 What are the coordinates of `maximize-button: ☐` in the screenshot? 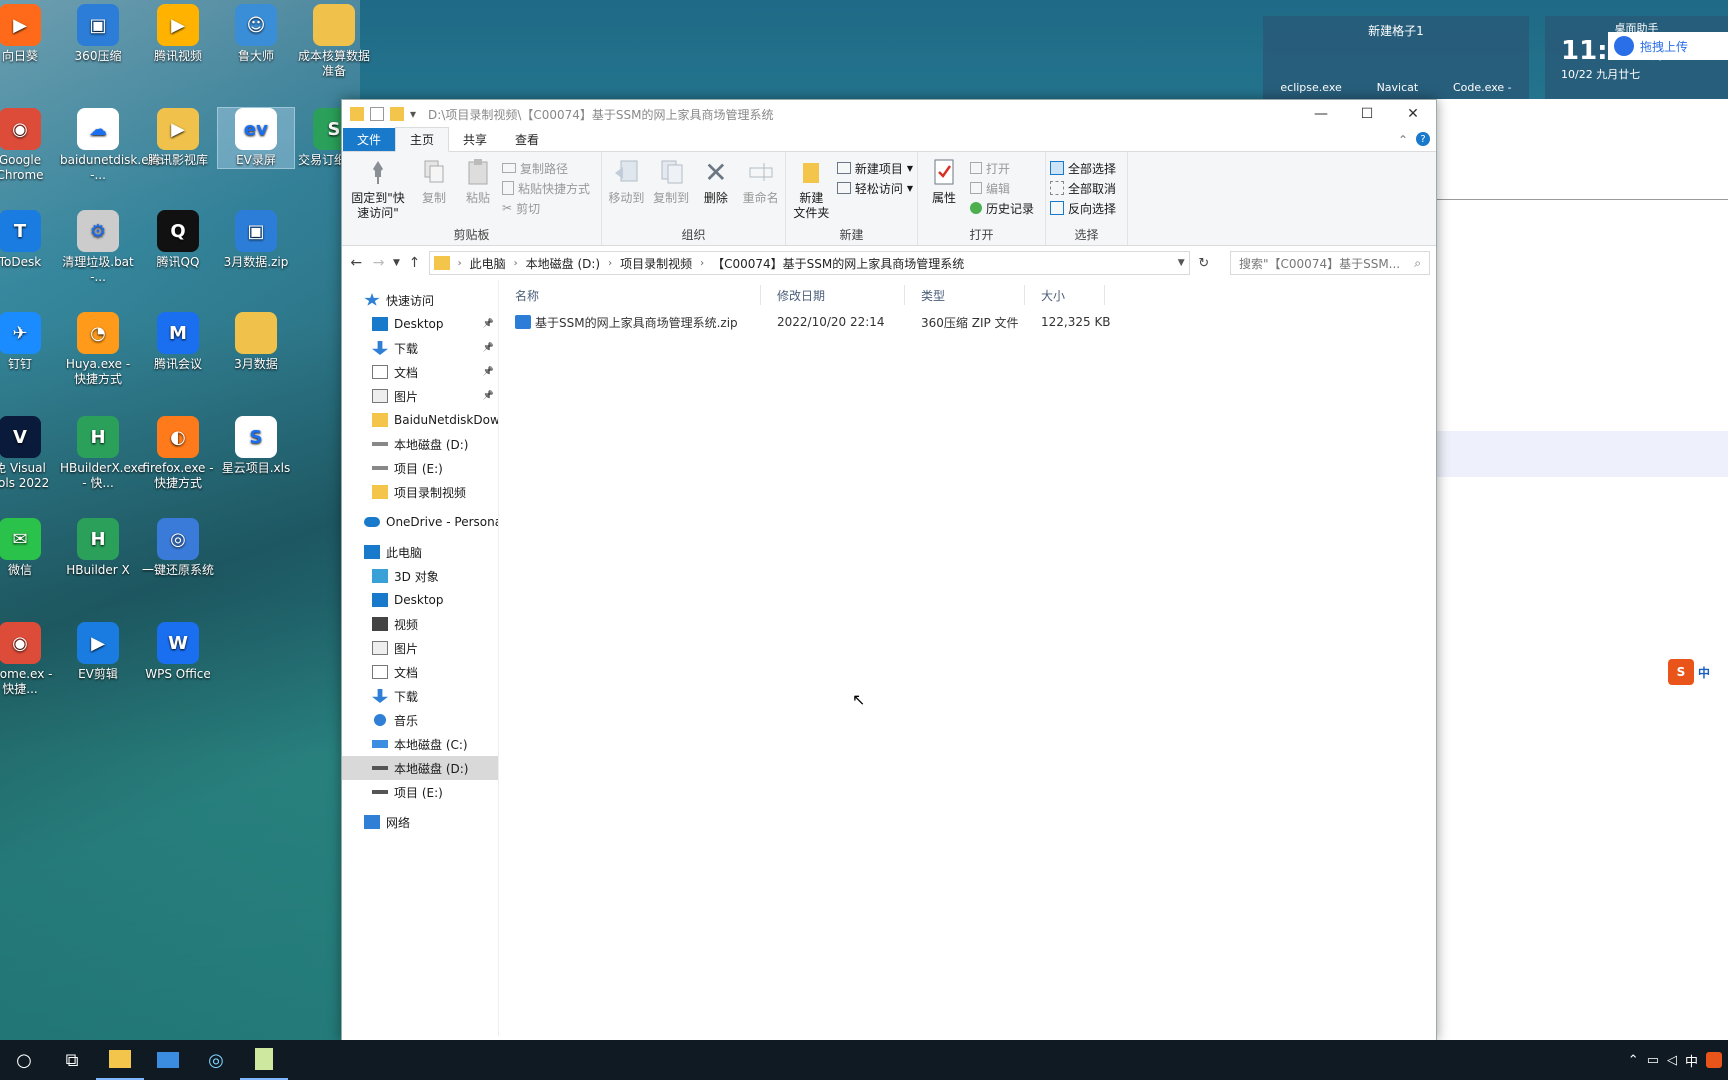 It's located at (1367, 114).